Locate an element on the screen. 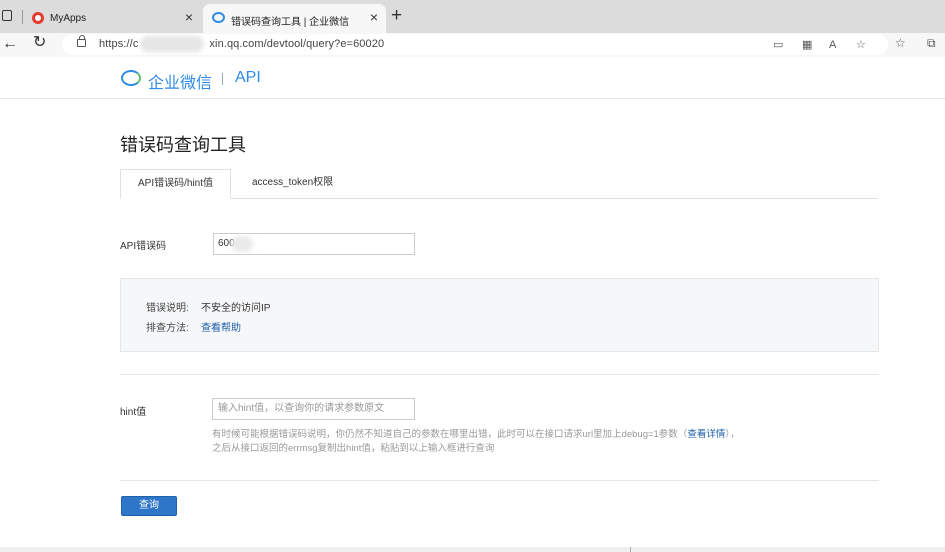 The image size is (945, 552). tab-actions-icon is located at coordinates (7, 15).